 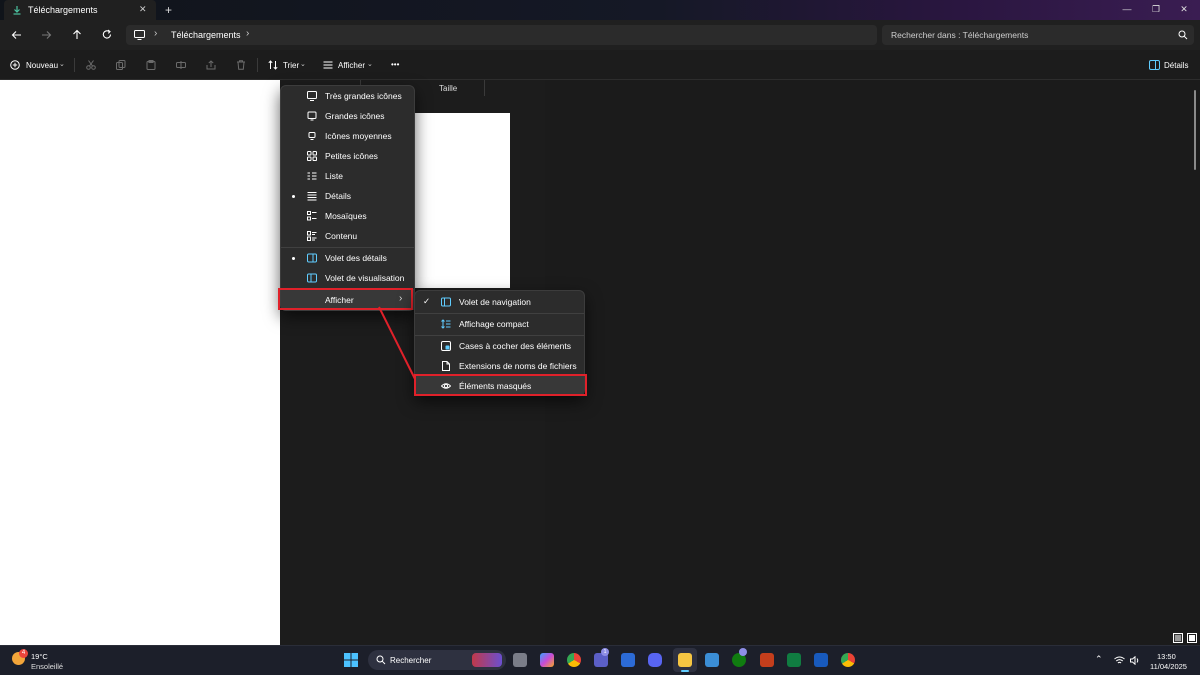 What do you see at coordinates (767, 660) in the screenshot?
I see `powerpoint-icon` at bounding box center [767, 660].